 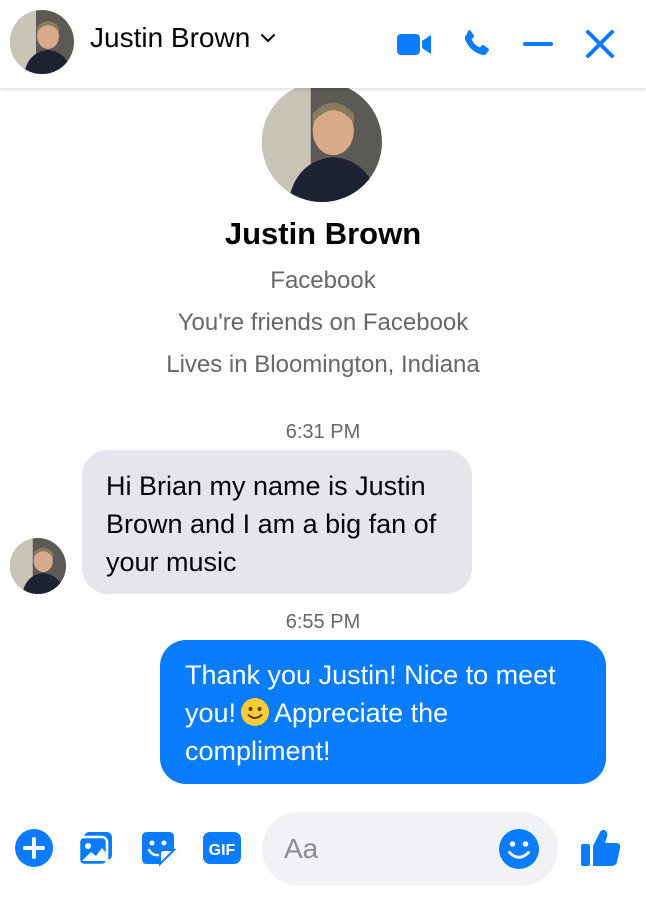 I want to click on message-composer, so click(x=410, y=849).